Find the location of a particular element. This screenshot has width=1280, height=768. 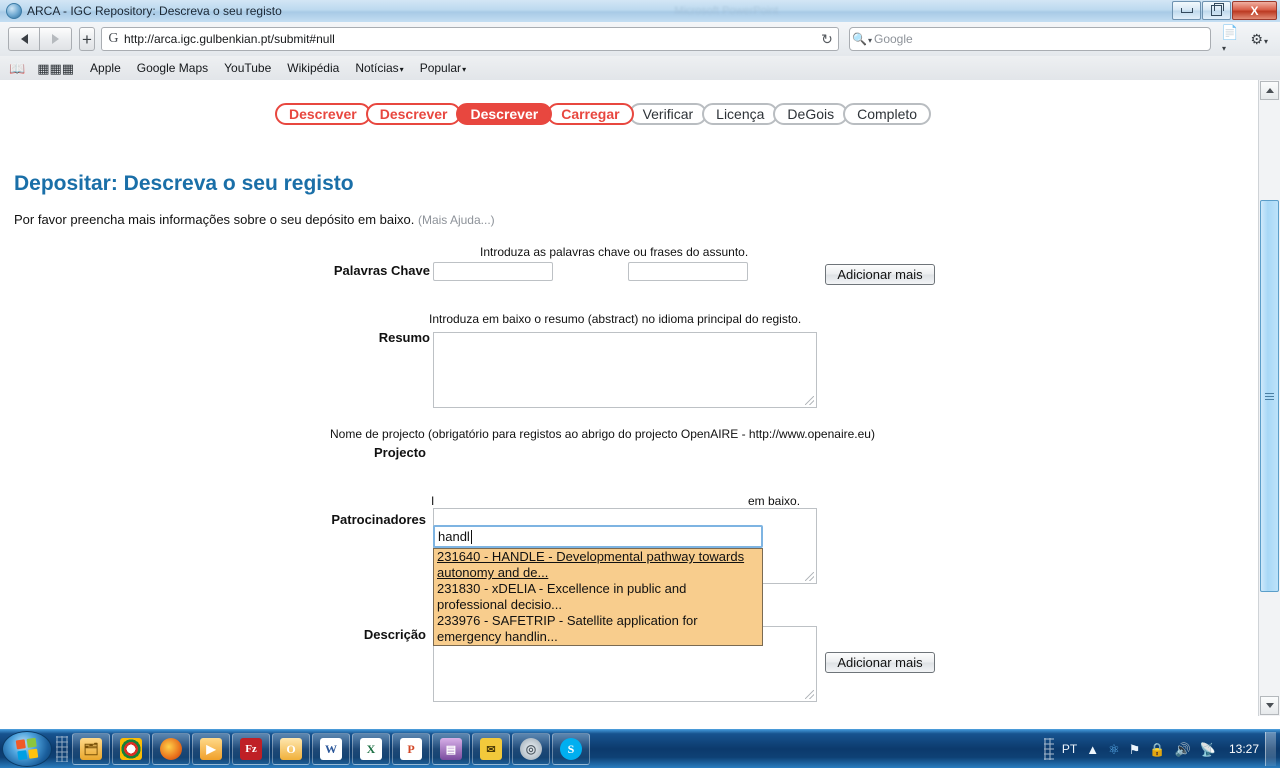

project-input: handl is located at coordinates (598, 536).